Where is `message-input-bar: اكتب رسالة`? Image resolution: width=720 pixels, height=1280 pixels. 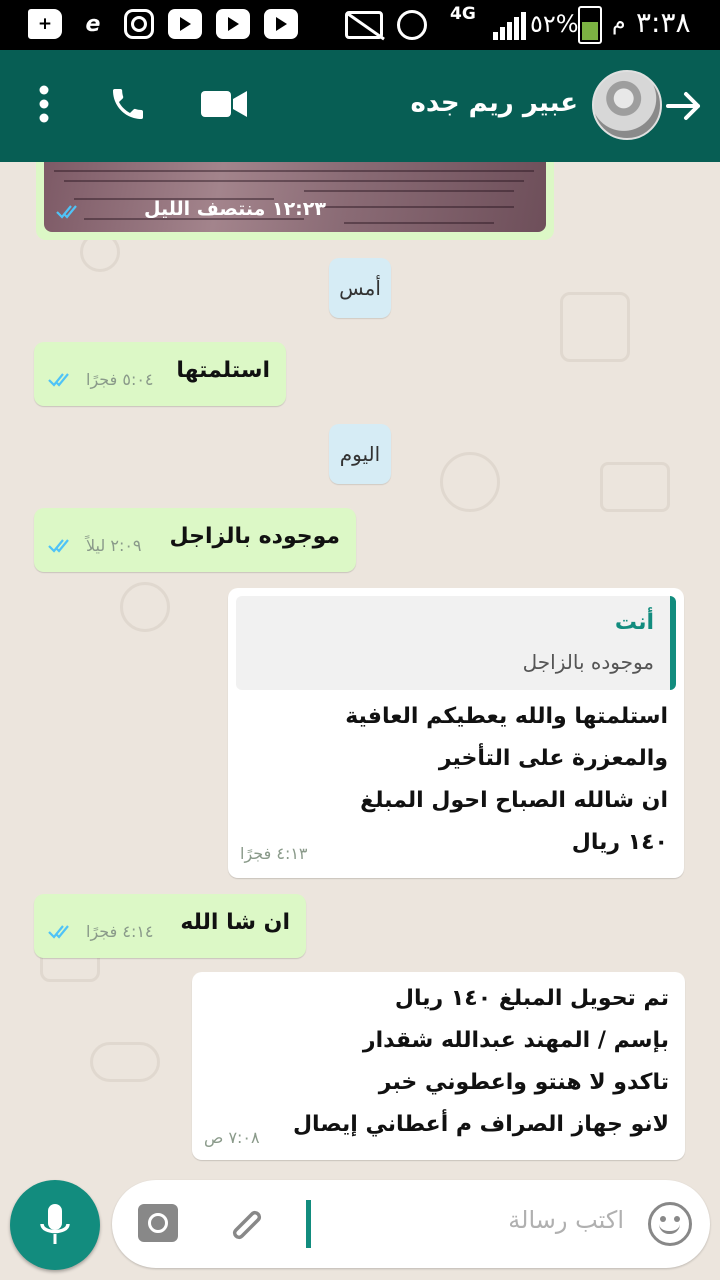
message-input-bar: اكتب رسالة is located at coordinates (411, 1224).